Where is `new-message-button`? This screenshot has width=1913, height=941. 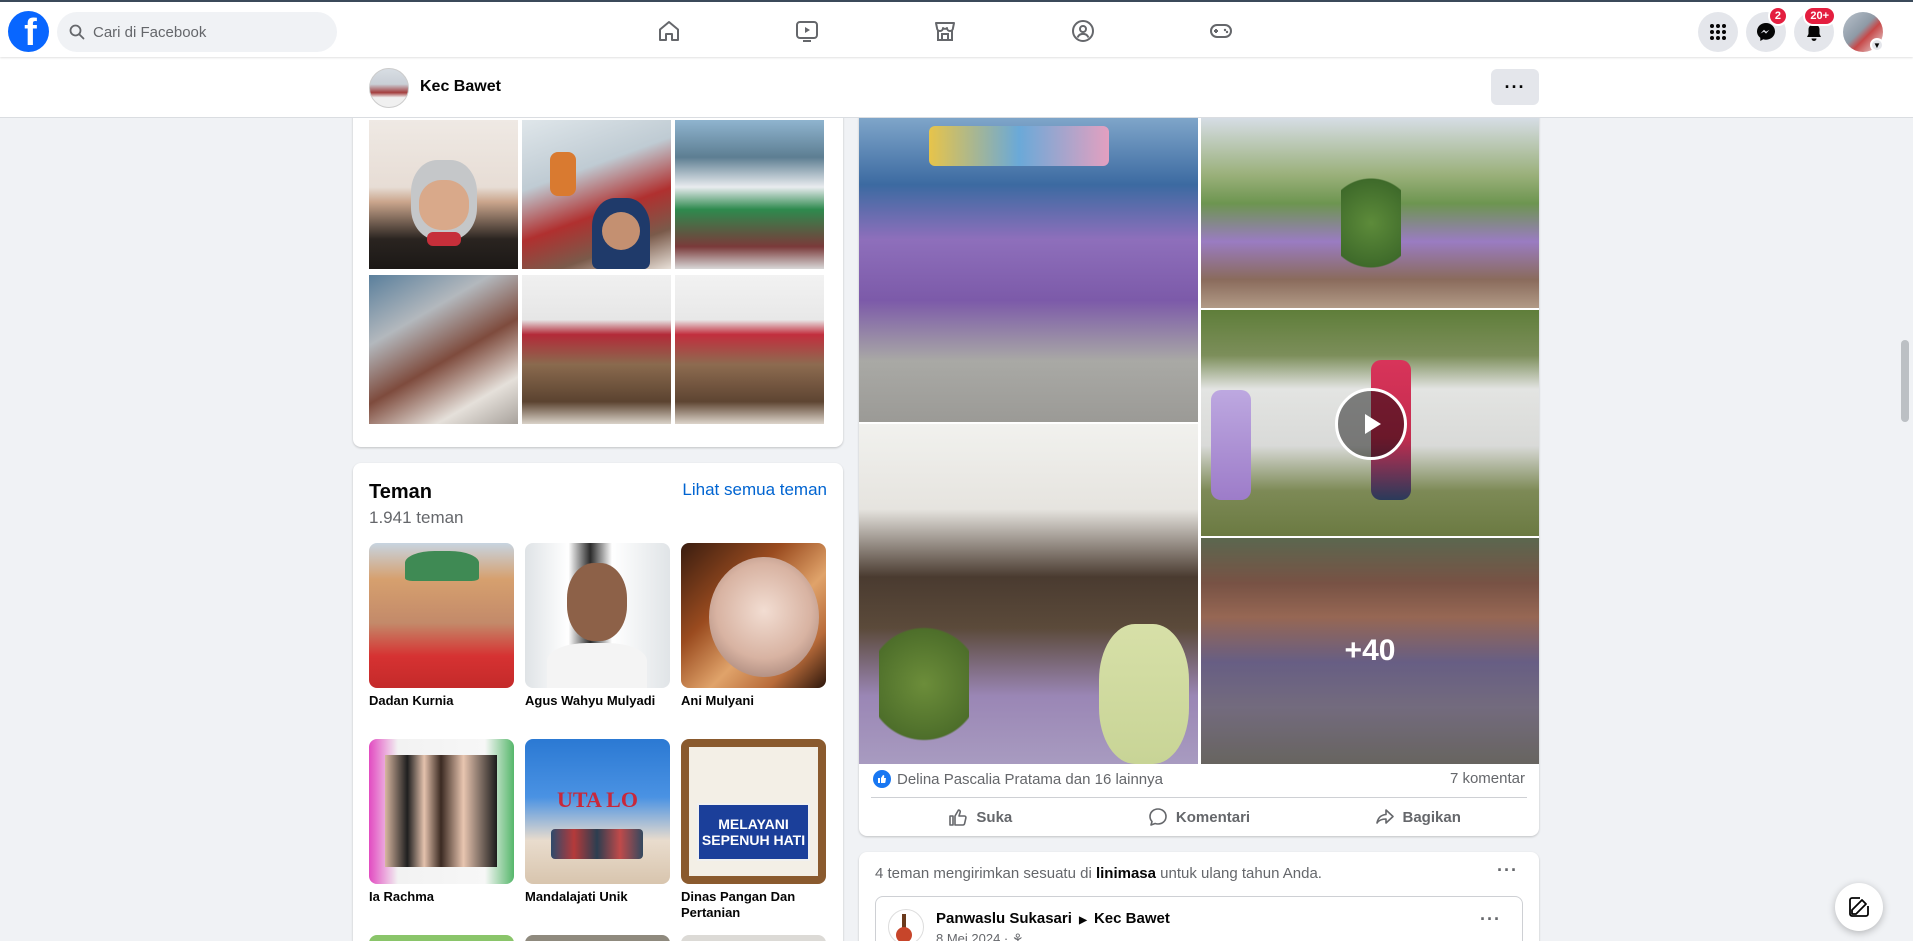 new-message-button is located at coordinates (1859, 907).